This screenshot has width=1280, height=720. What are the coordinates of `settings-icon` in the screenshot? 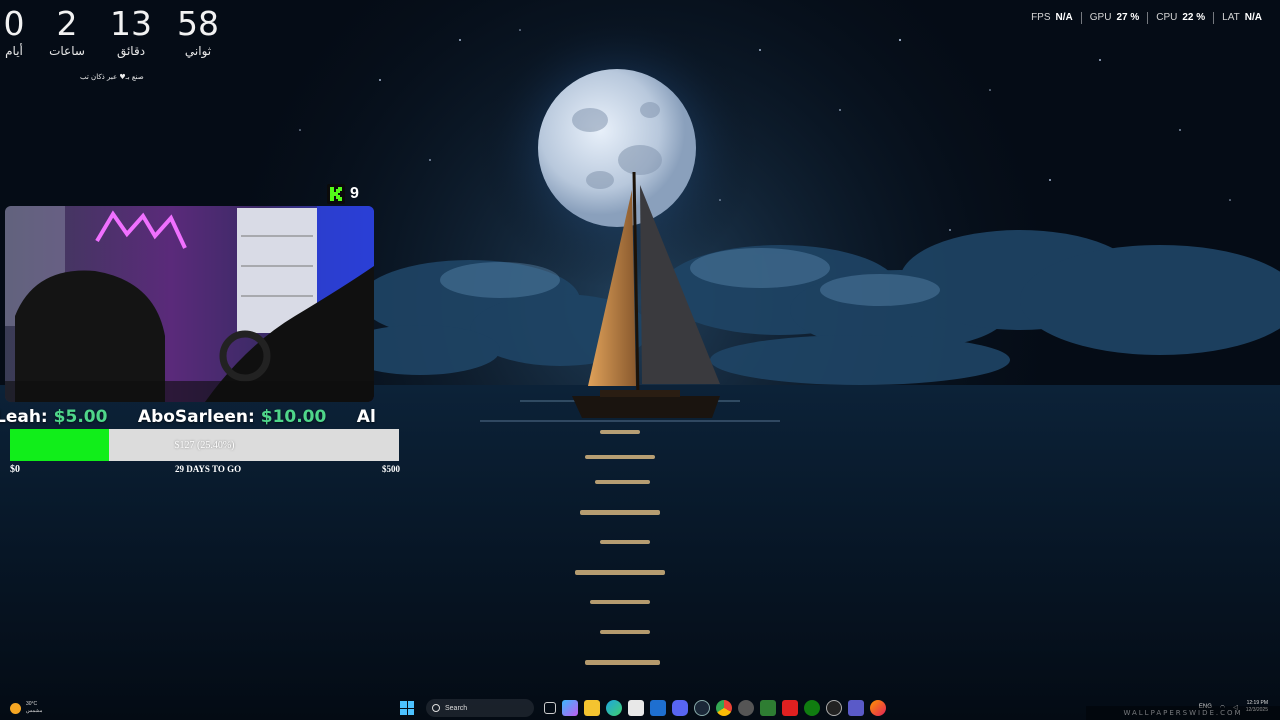 It's located at (746, 708).